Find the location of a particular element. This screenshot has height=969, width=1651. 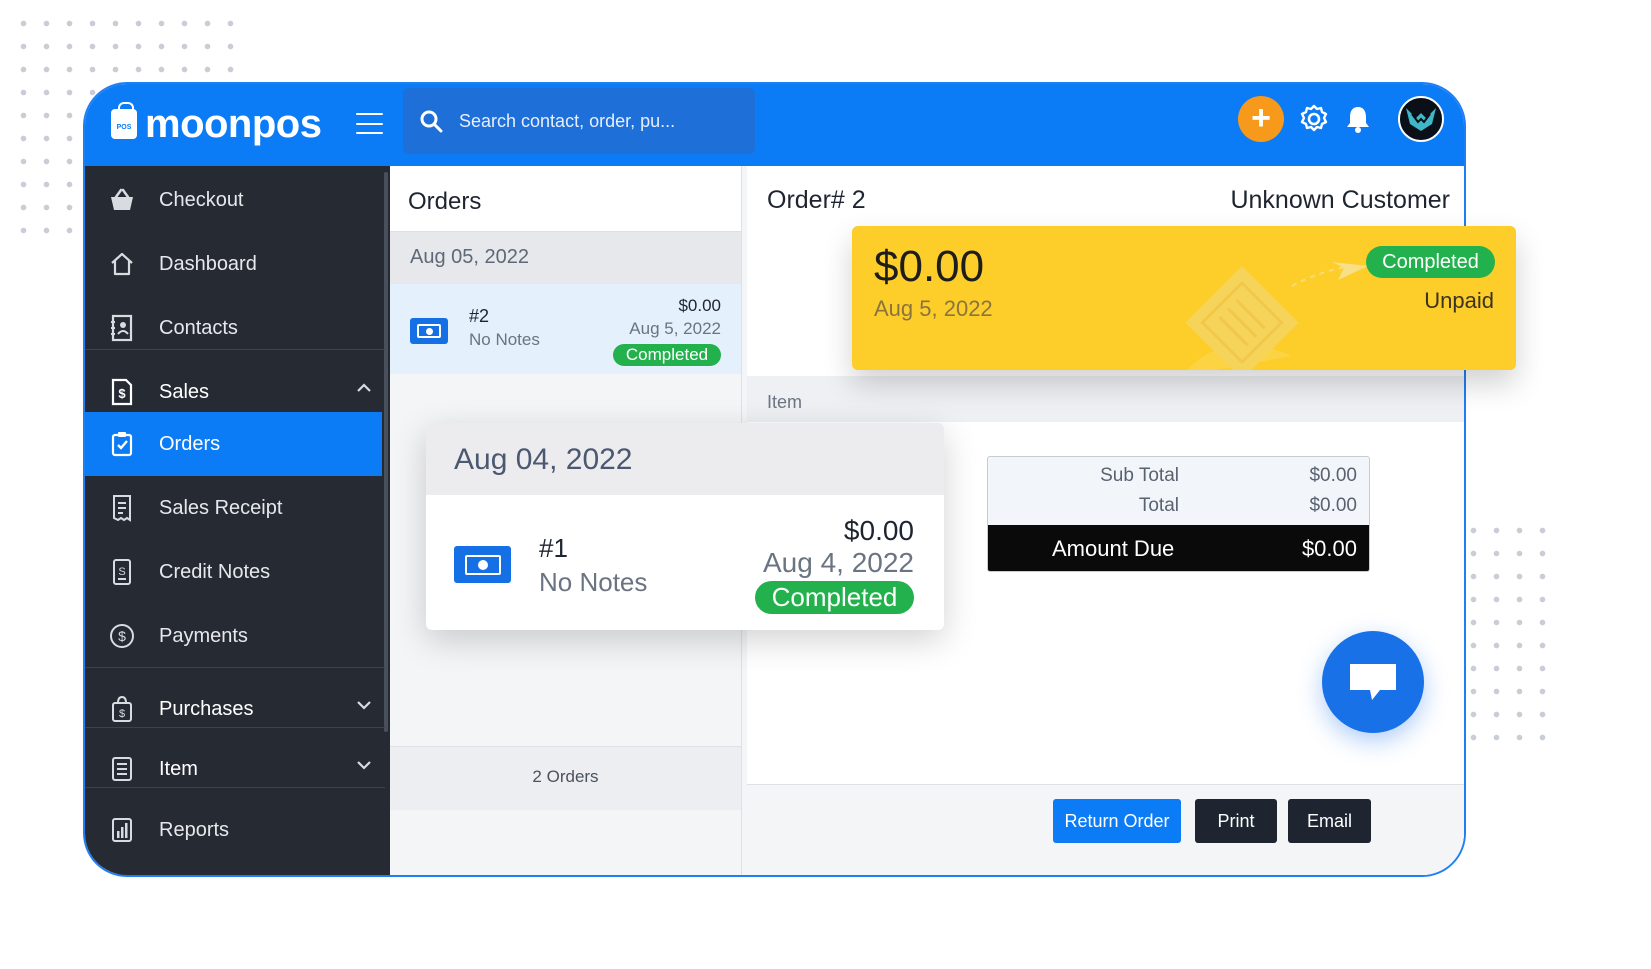

chat-button is located at coordinates (1373, 682).